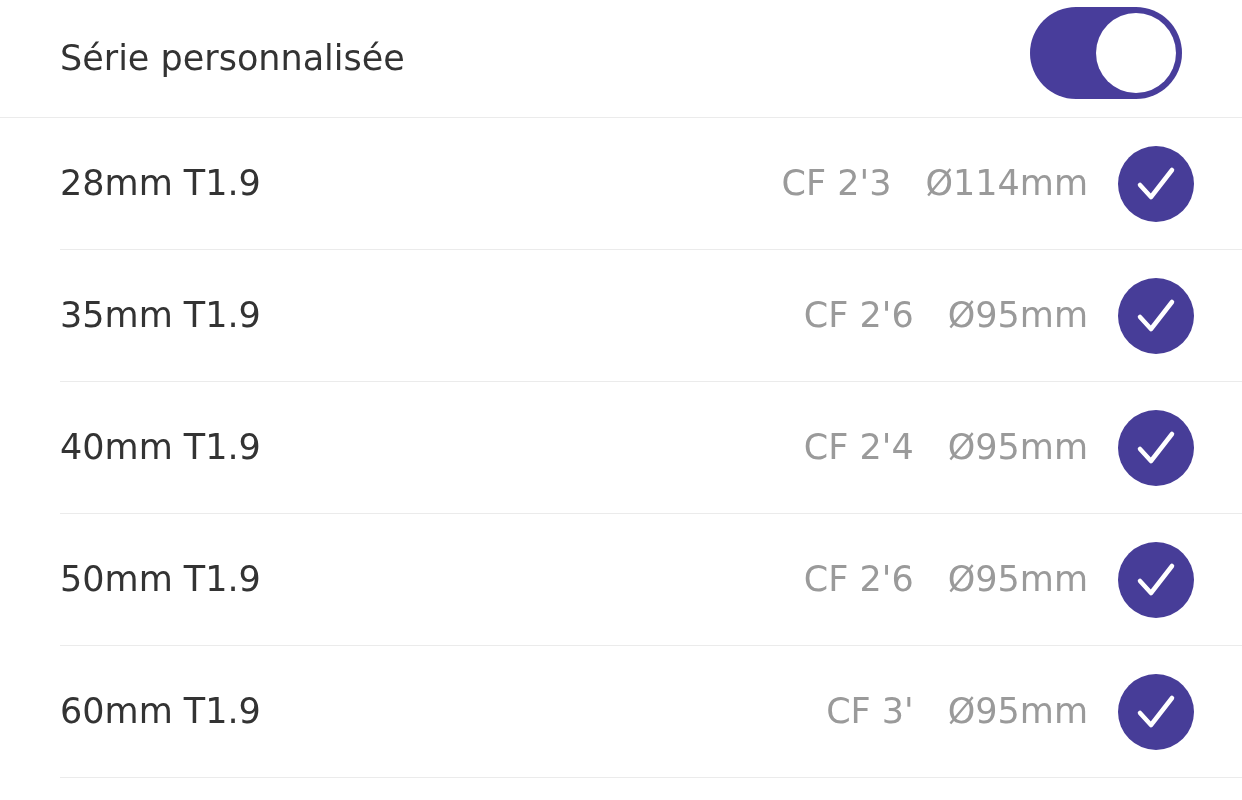 This screenshot has height=800, width=1242. What do you see at coordinates (161, 448) in the screenshot?
I see `lens-name: 40mm T1.9` at bounding box center [161, 448].